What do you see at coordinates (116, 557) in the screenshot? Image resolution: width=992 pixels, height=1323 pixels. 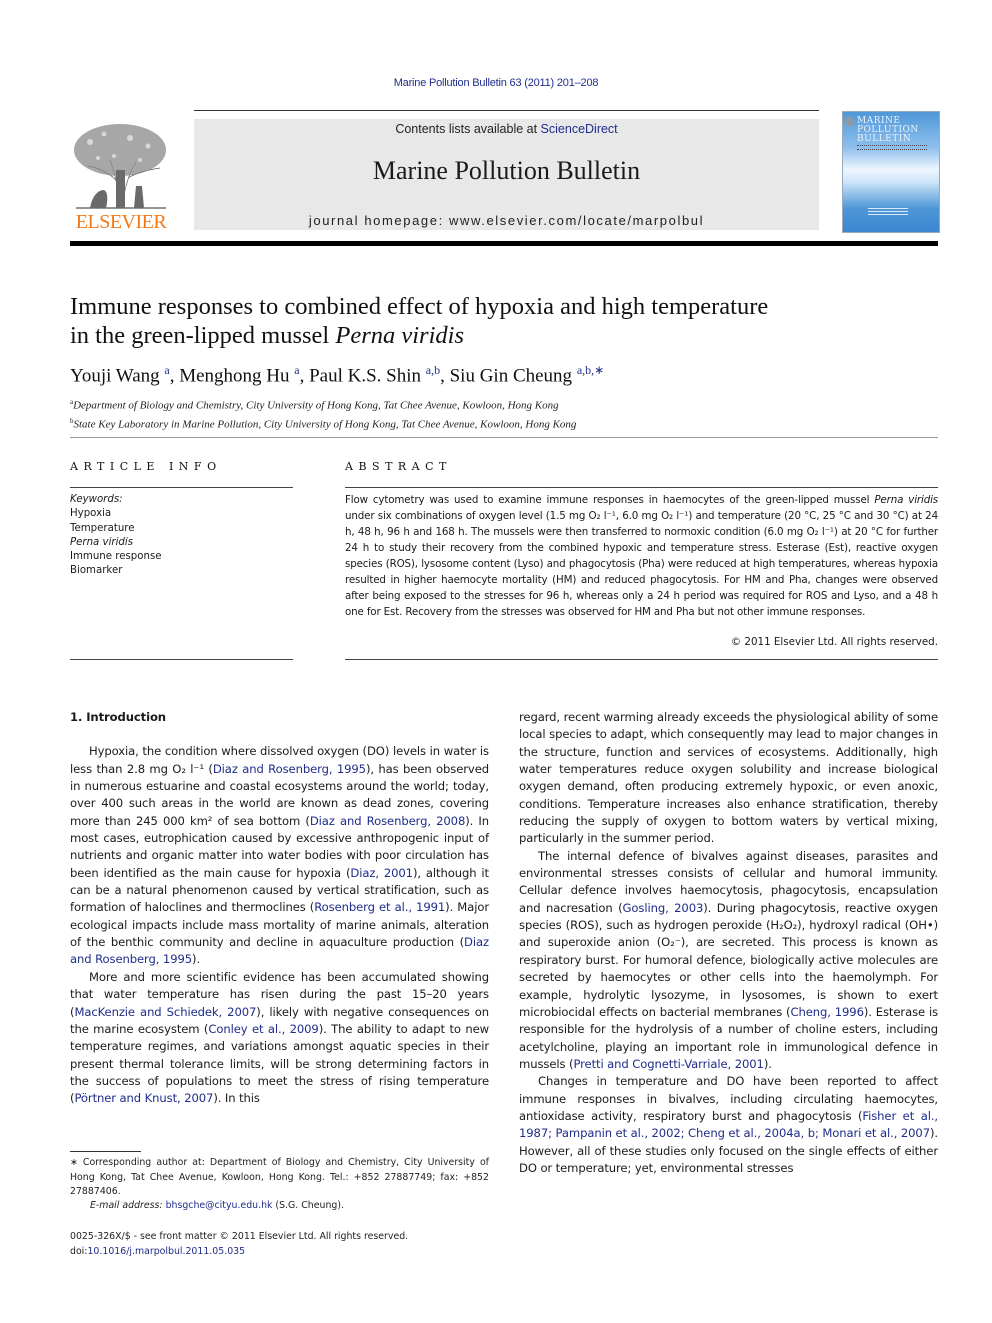 I see `keyword-item: Immune response` at bounding box center [116, 557].